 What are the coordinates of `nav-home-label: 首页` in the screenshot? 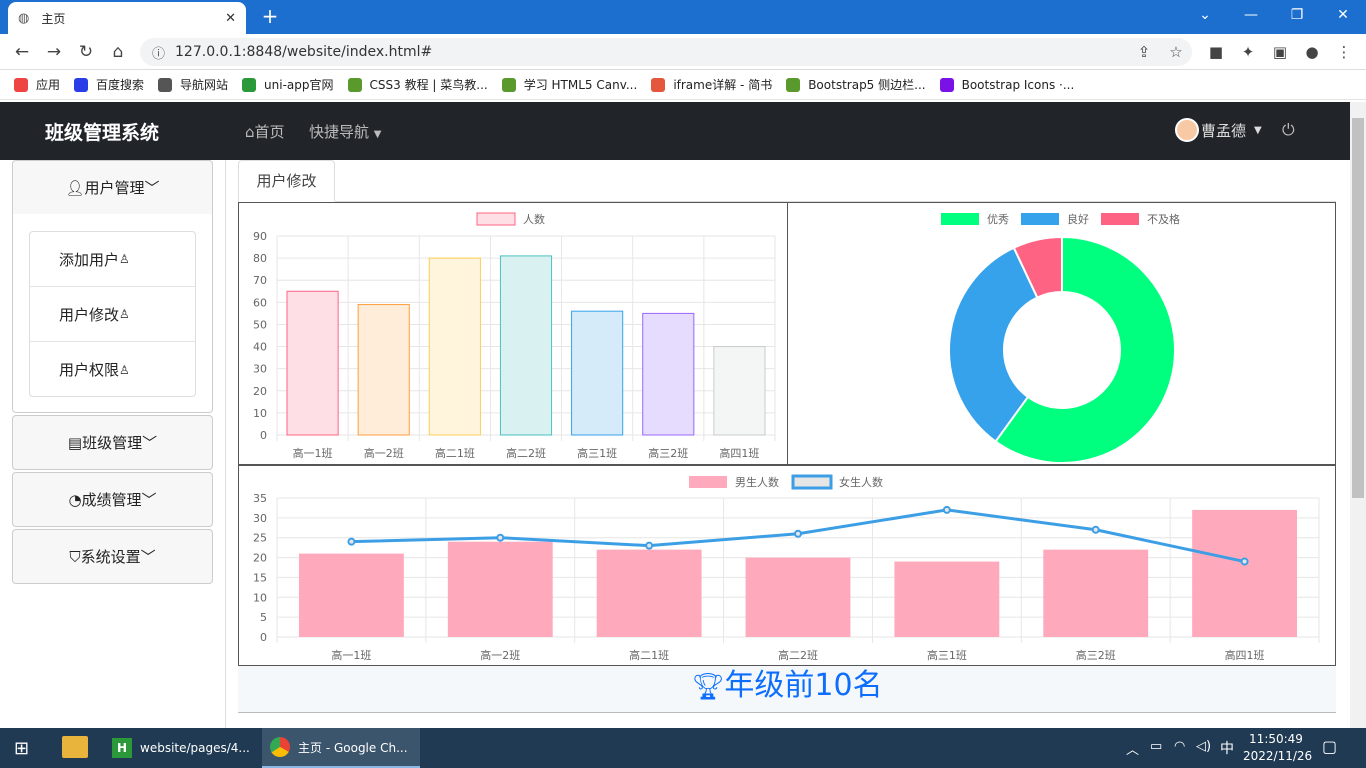 It's located at (269, 132).